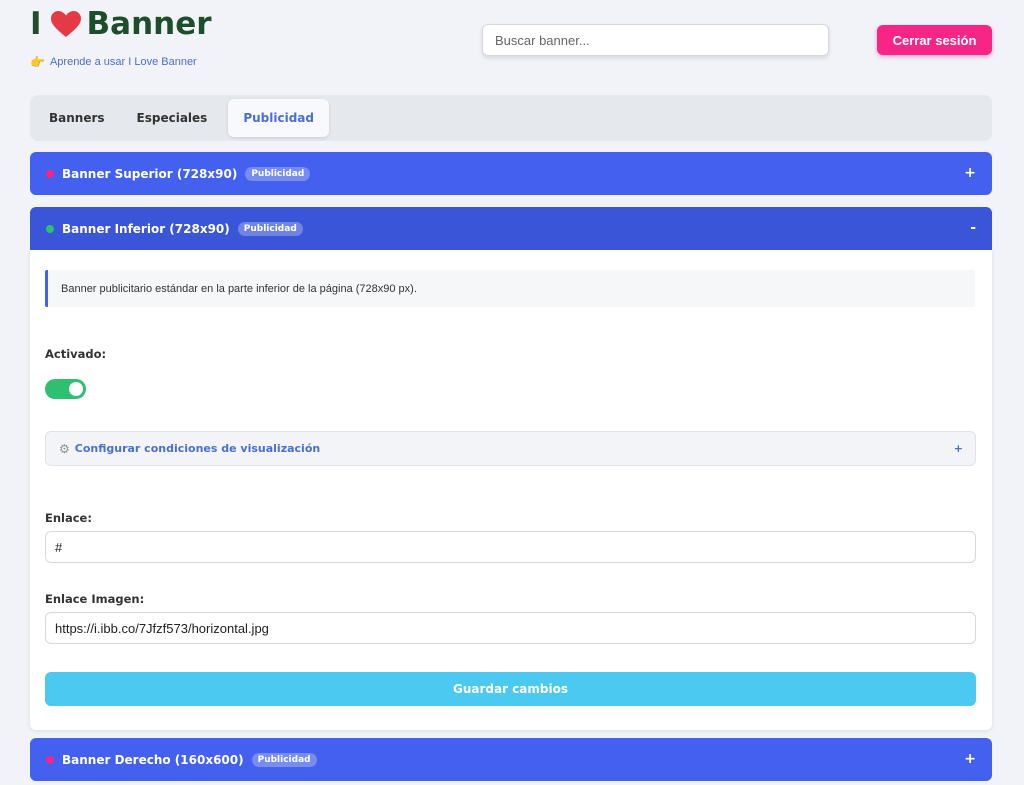  I want to click on banner-title: Banner Superior (728x90), so click(150, 173).